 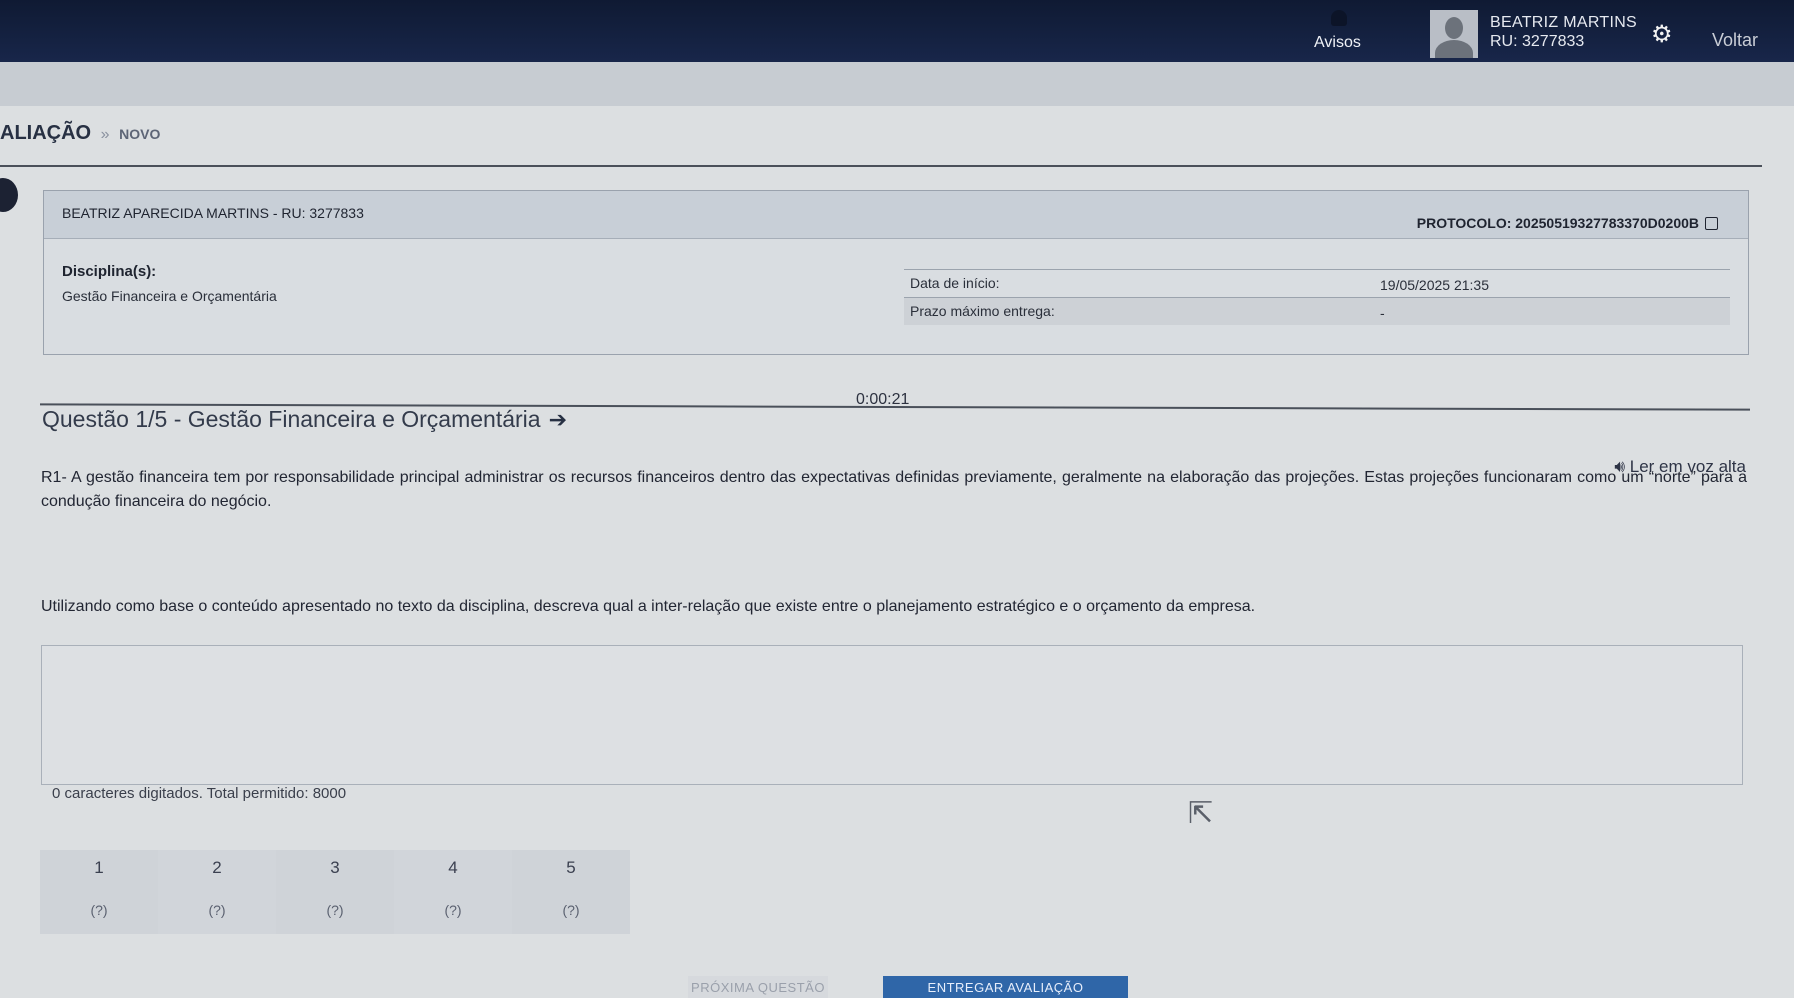 What do you see at coordinates (45, 133) in the screenshot?
I see `breadcrumb-section: ALIAÇÃO` at bounding box center [45, 133].